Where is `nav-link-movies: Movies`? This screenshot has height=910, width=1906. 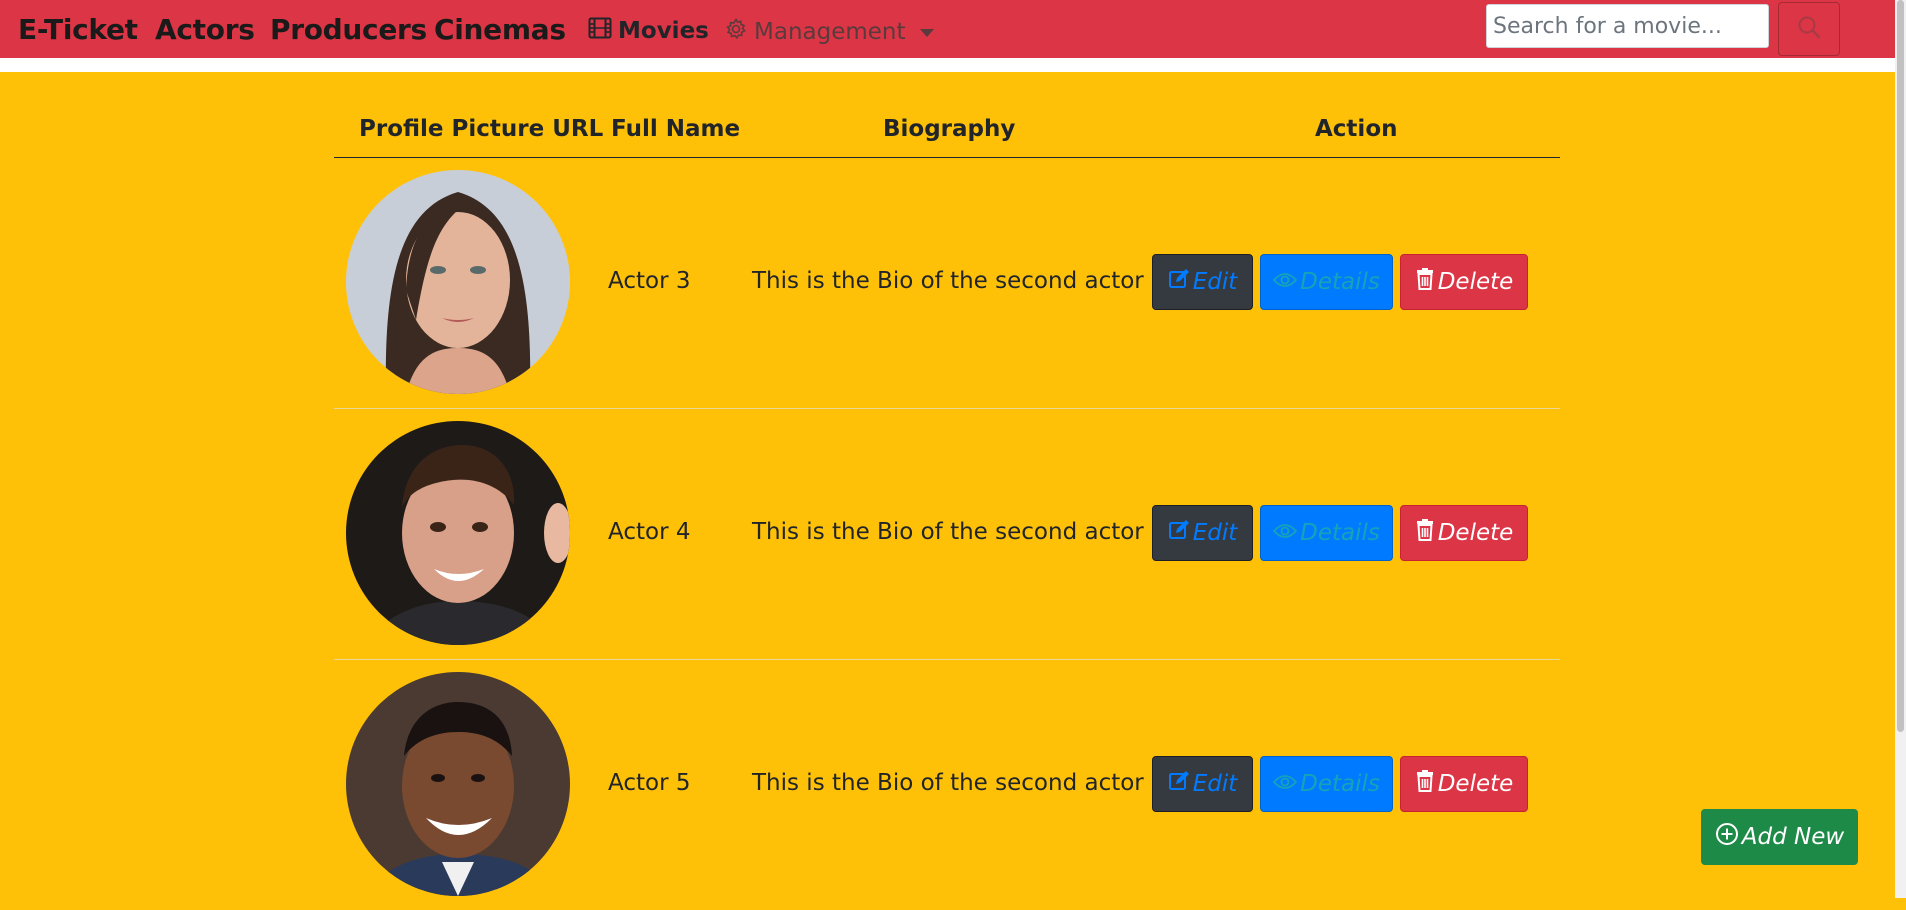 nav-link-movies: Movies is located at coordinates (648, 31).